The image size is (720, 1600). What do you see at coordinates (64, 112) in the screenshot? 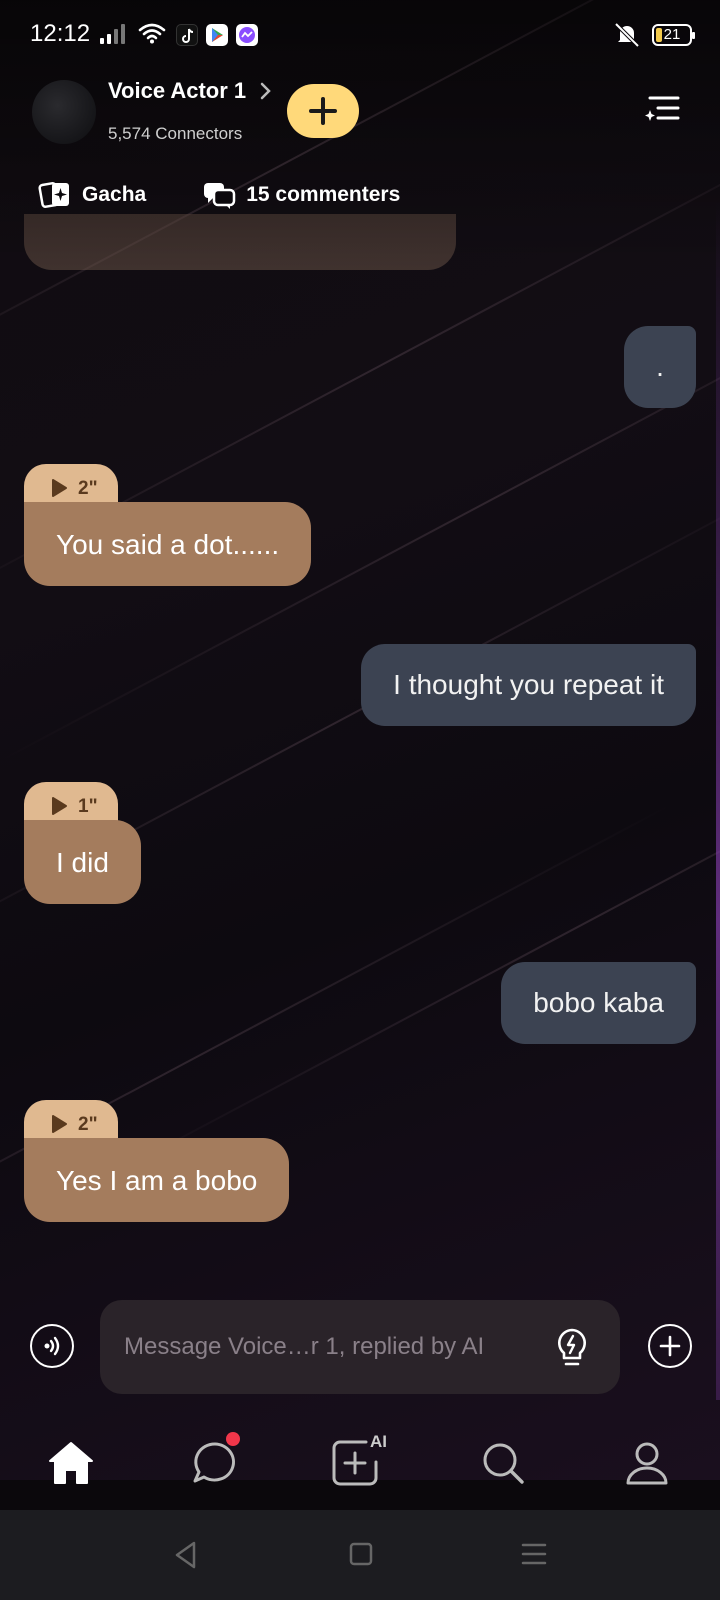
I see `avatar` at bounding box center [64, 112].